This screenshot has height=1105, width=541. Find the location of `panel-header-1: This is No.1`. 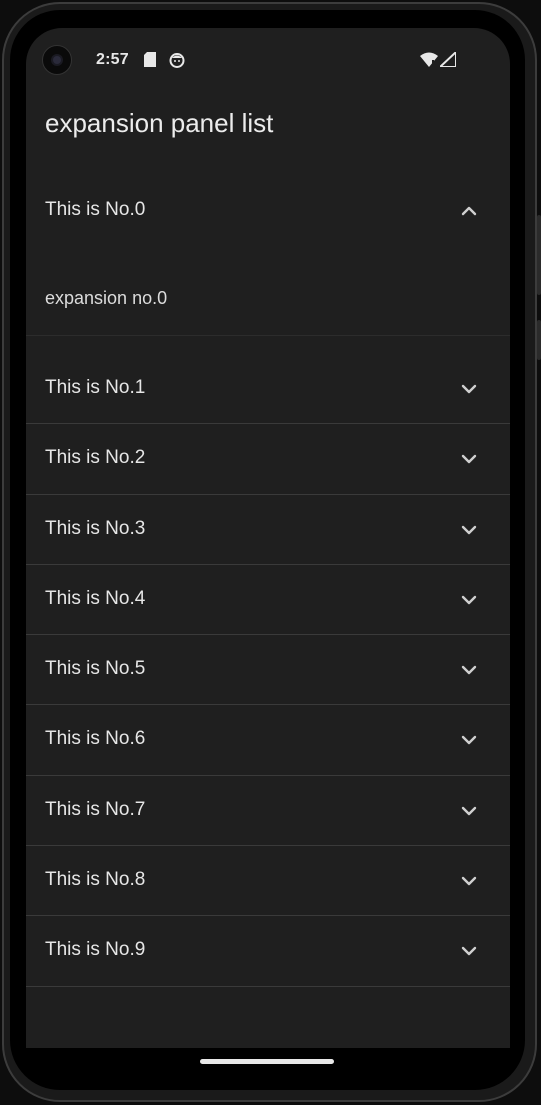

panel-header-1: This is No.1 is located at coordinates (268, 389).